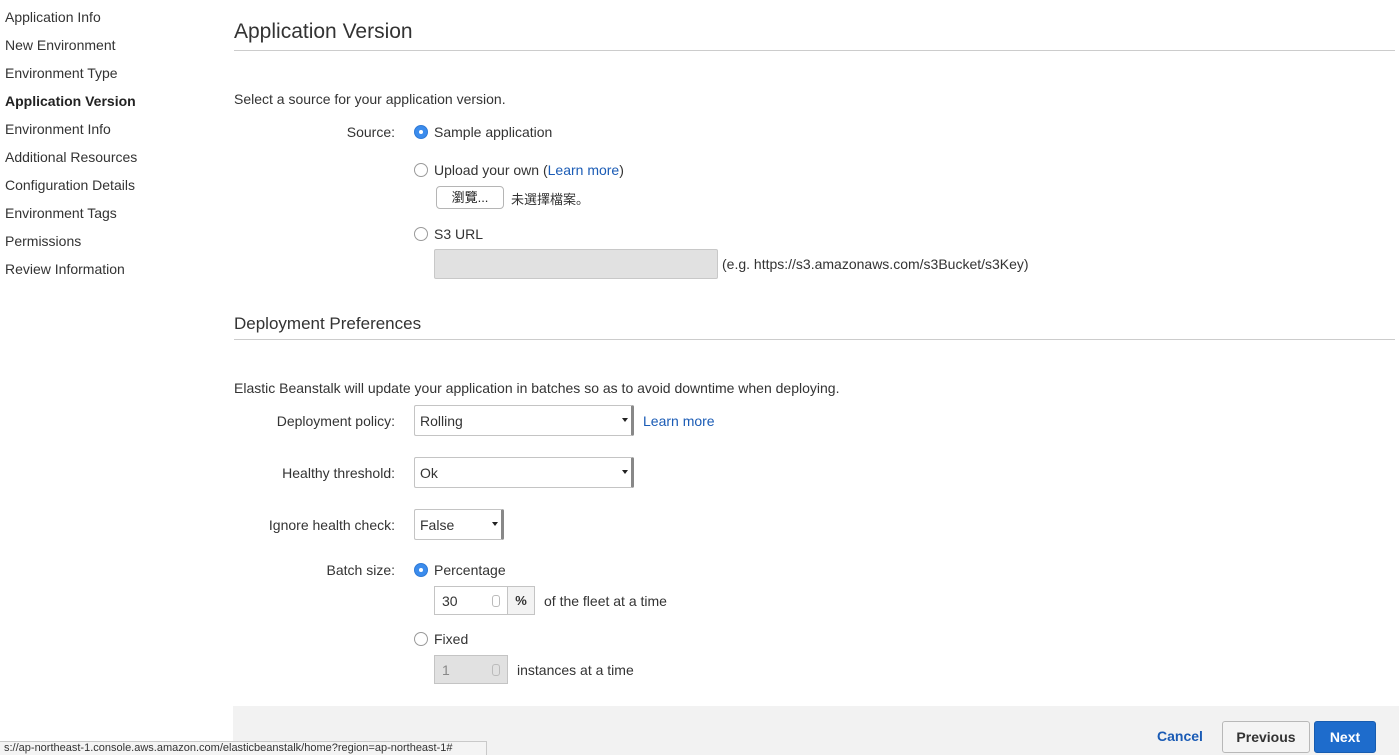 The height and width of the screenshot is (755, 1399). Describe the element at coordinates (446, 670) in the screenshot. I see `fixed-instances-value: 1` at that location.